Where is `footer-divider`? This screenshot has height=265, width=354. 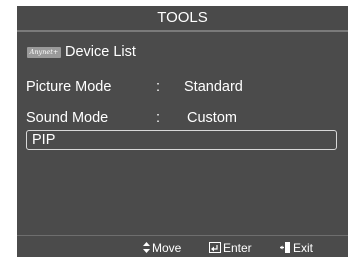 footer-divider is located at coordinates (182, 235).